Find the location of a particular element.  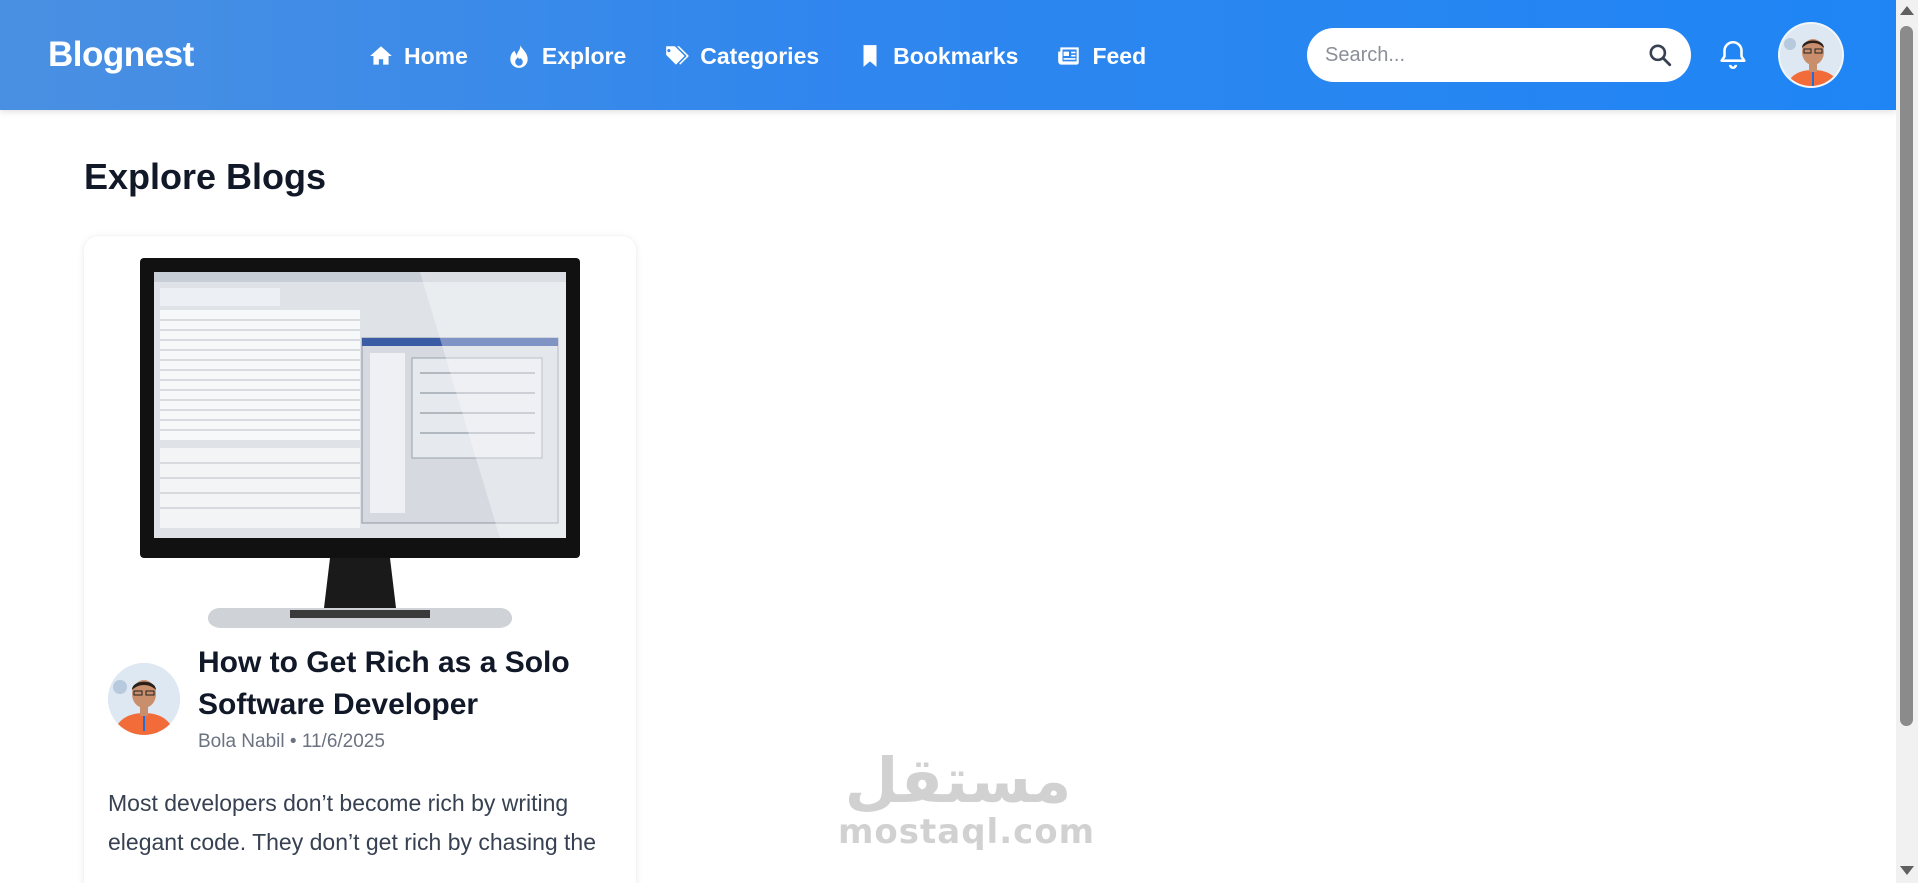

bookmark-icon is located at coordinates (870, 56).